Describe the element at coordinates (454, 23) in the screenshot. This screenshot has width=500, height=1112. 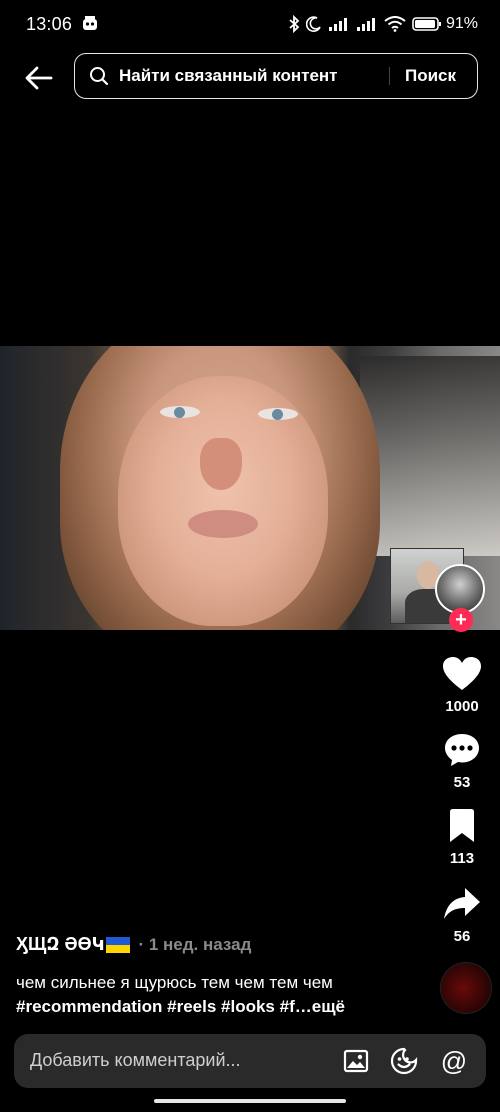
I see `battery-percent-value: 91` at that location.